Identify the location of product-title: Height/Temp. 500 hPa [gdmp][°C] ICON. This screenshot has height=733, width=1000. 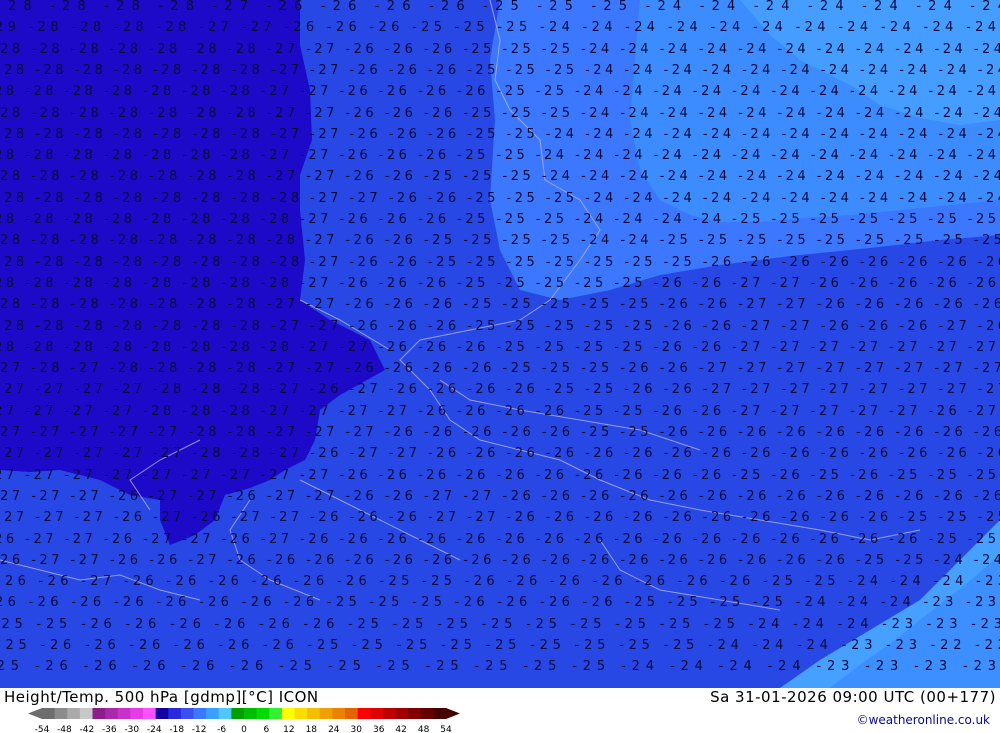
(161, 697).